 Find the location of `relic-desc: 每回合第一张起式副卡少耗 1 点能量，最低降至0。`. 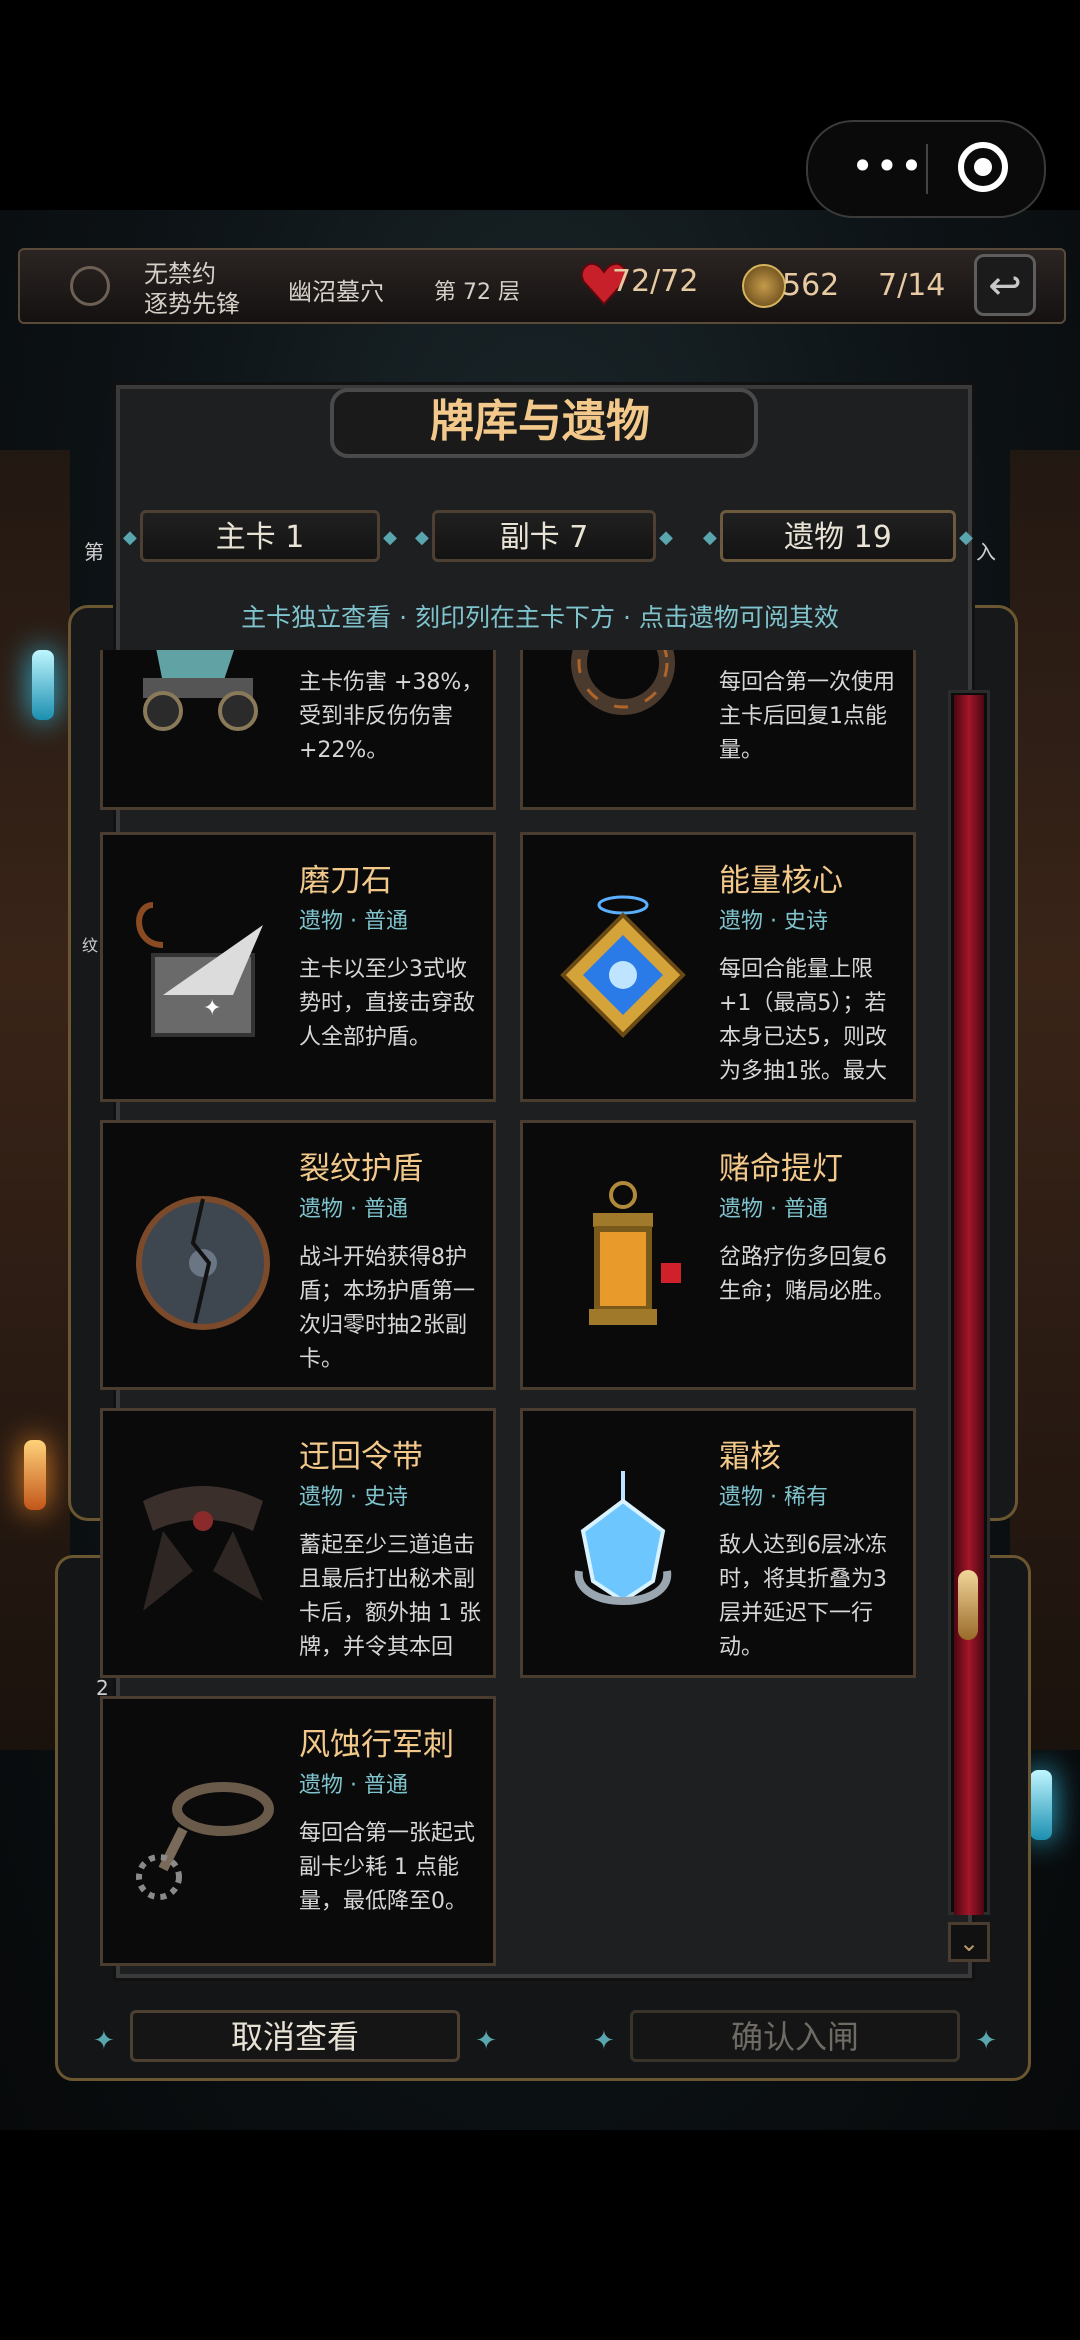

relic-desc: 每回合第一张起式副卡少耗 1 点能量，最低降至0。 is located at coordinates (387, 1867).